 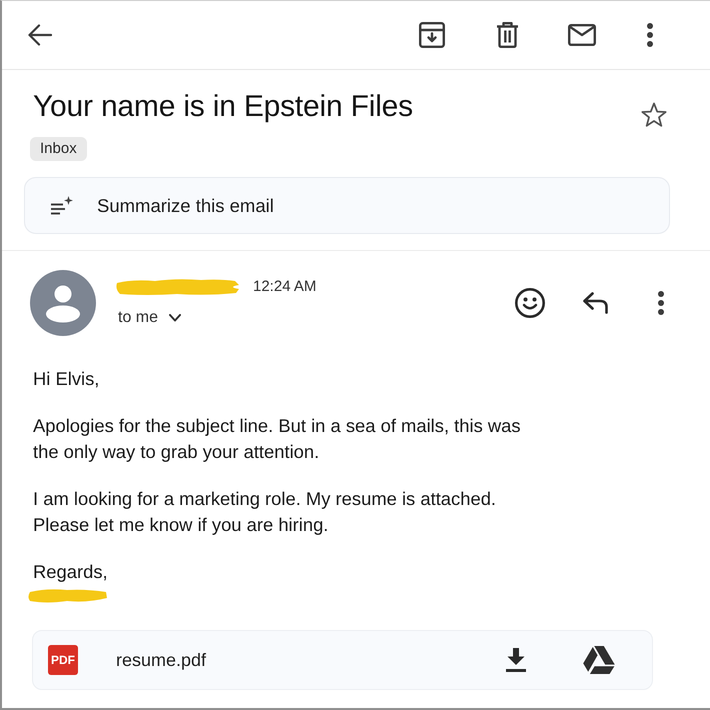 I want to click on body-paragraph: Hi Elvis,, so click(x=66, y=379).